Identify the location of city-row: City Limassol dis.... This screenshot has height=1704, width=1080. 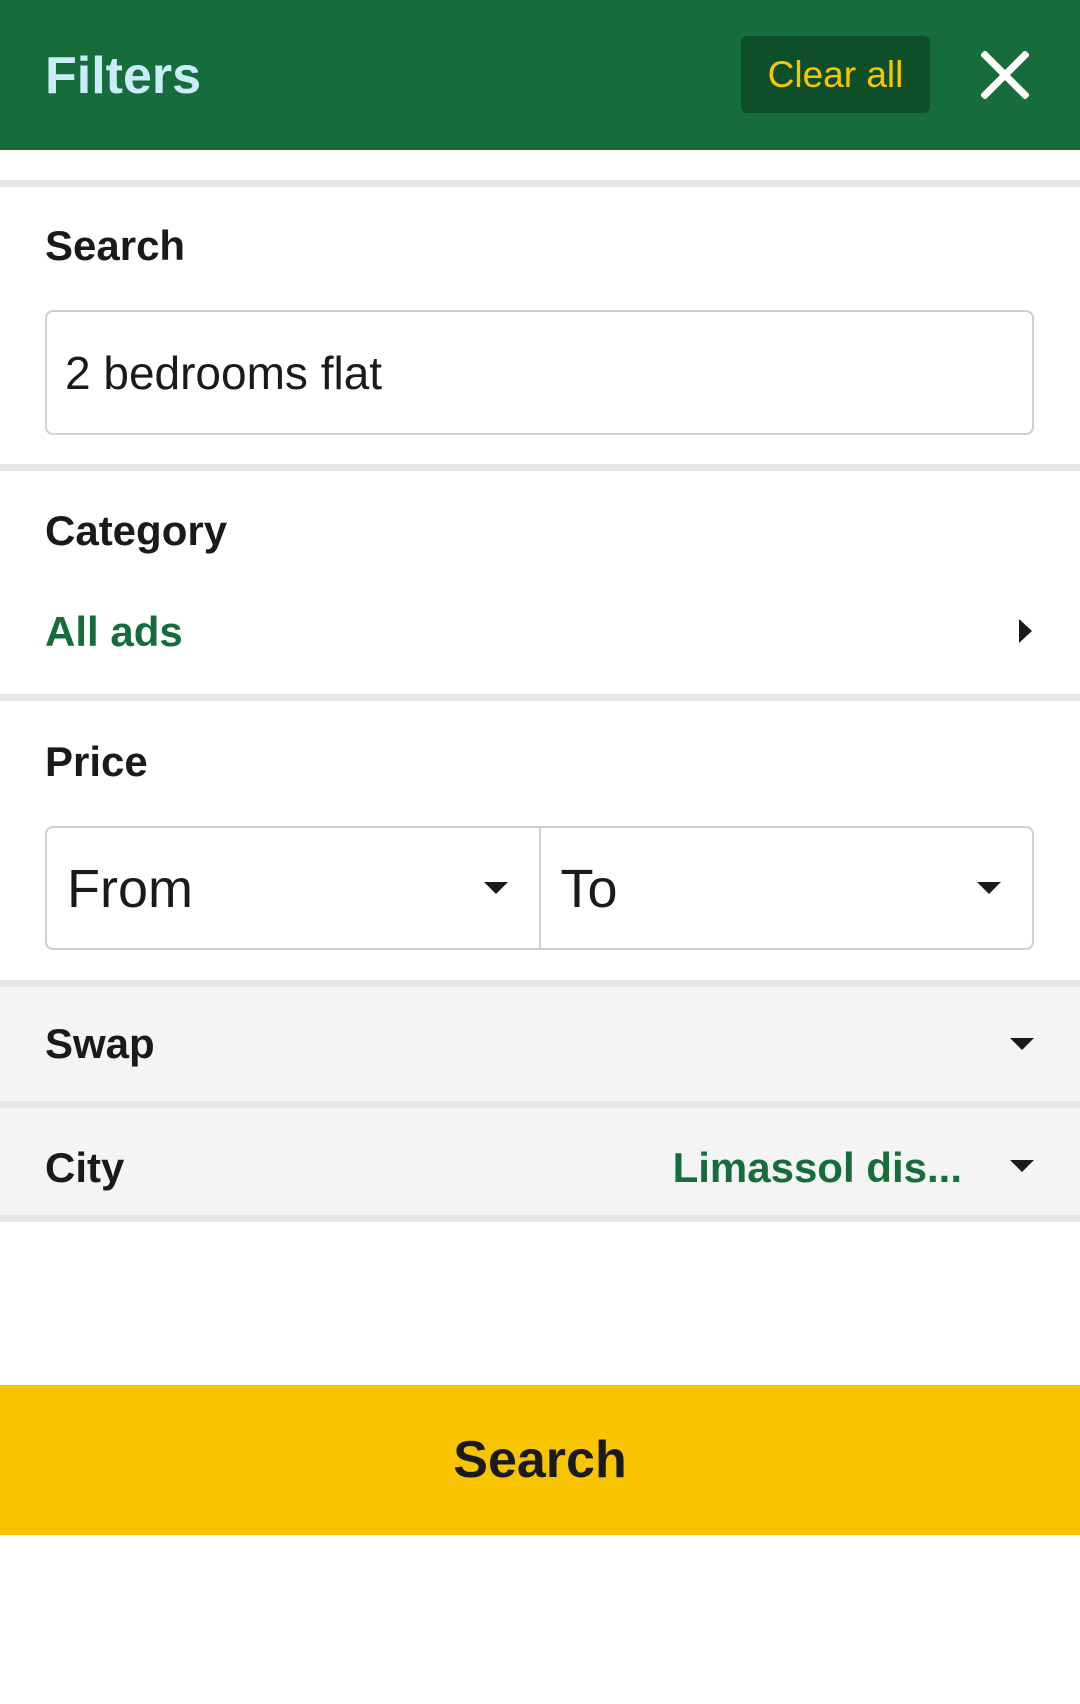
(540, 1161).